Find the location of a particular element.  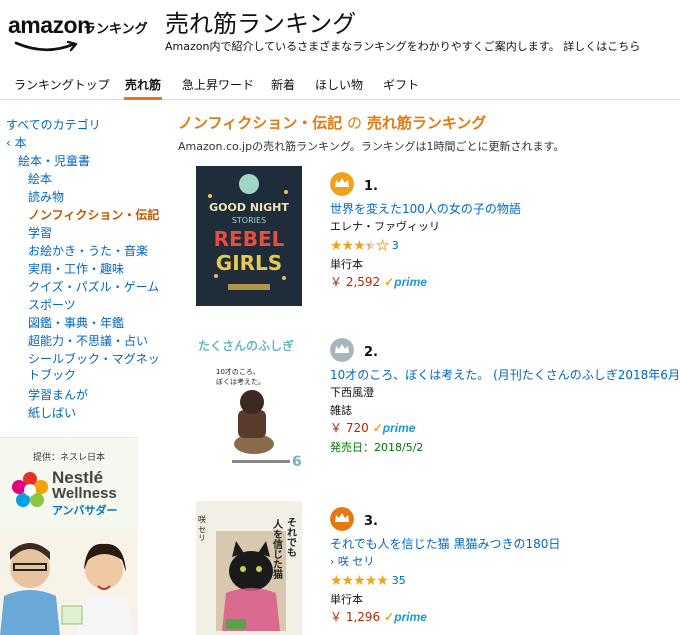

sidebar-item-kamishibai: 紙しばい is located at coordinates (52, 413).